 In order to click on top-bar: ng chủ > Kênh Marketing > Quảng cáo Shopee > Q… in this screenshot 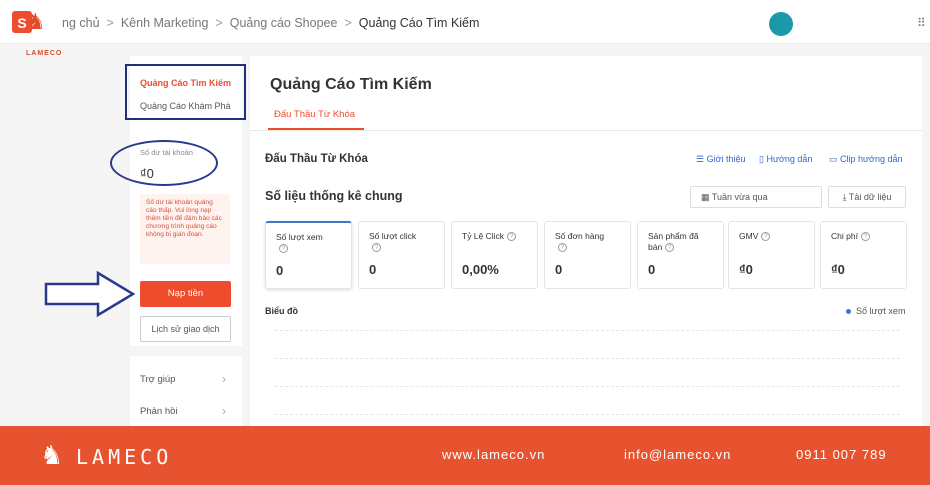, I will do `click(465, 22)`.